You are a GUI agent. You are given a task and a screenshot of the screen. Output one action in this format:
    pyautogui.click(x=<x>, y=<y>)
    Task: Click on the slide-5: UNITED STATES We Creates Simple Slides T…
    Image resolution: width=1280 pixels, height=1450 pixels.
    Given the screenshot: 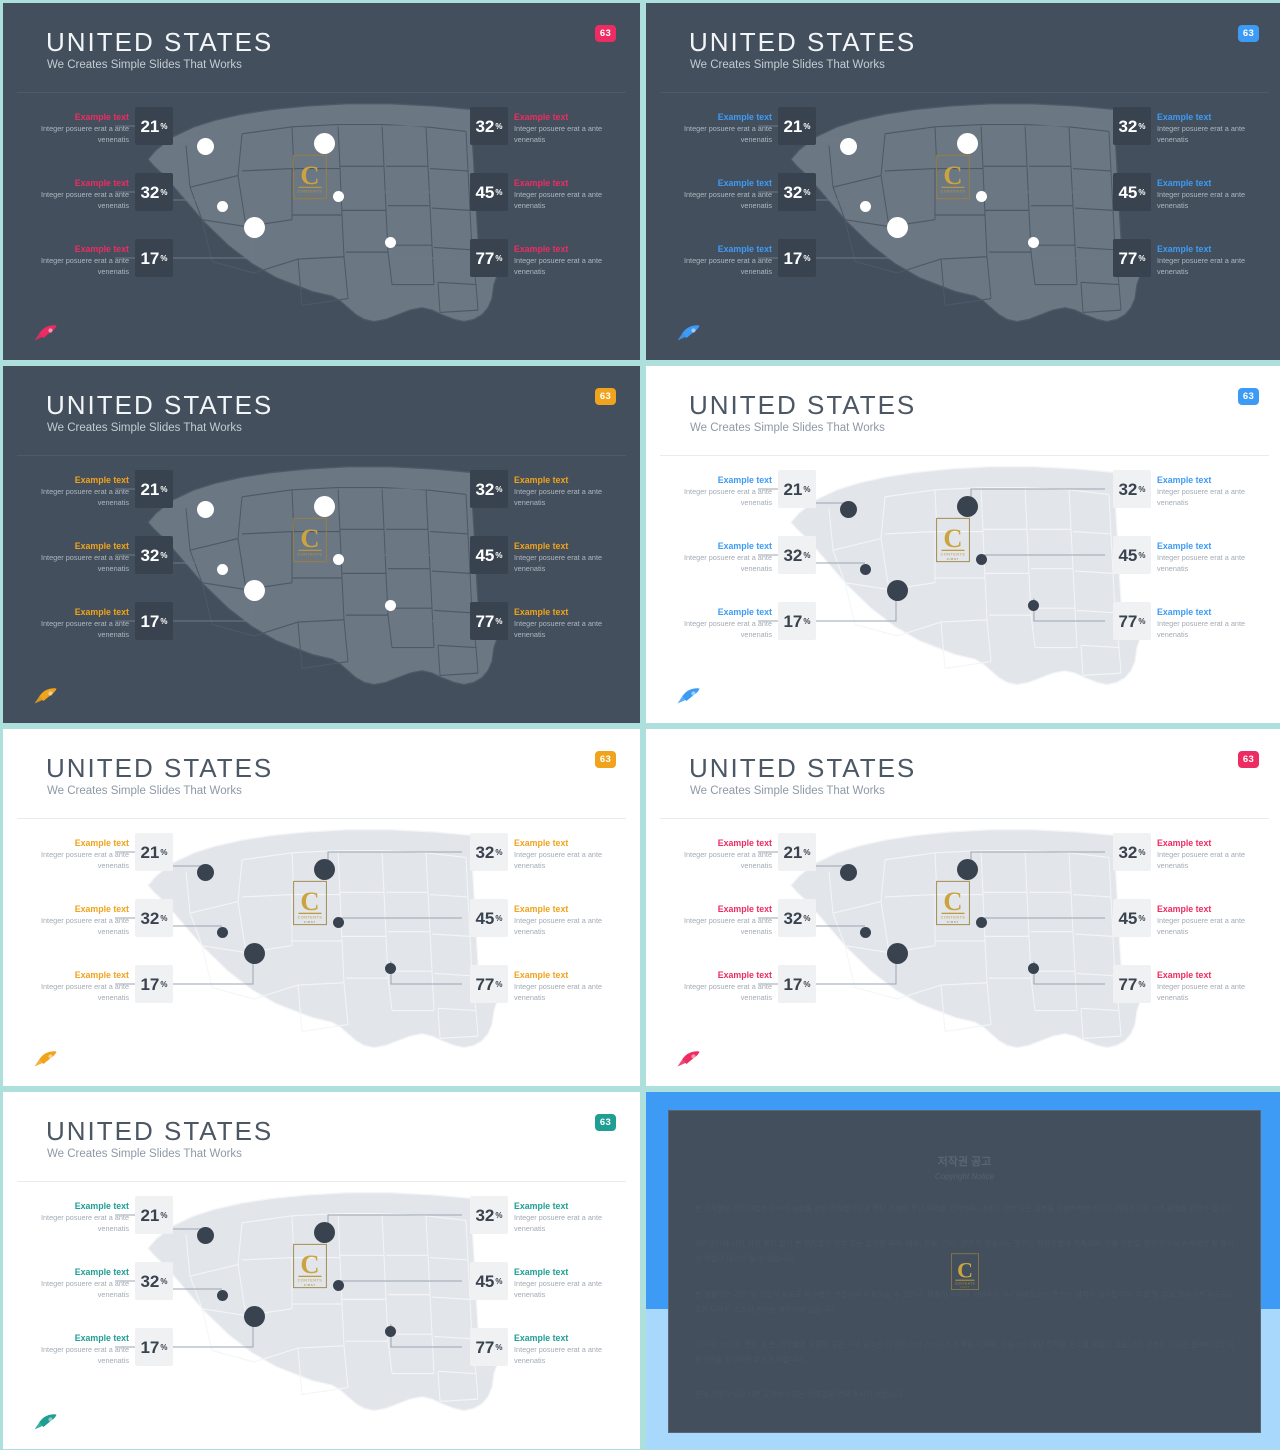 What is the action you would take?
    pyautogui.click(x=321, y=907)
    